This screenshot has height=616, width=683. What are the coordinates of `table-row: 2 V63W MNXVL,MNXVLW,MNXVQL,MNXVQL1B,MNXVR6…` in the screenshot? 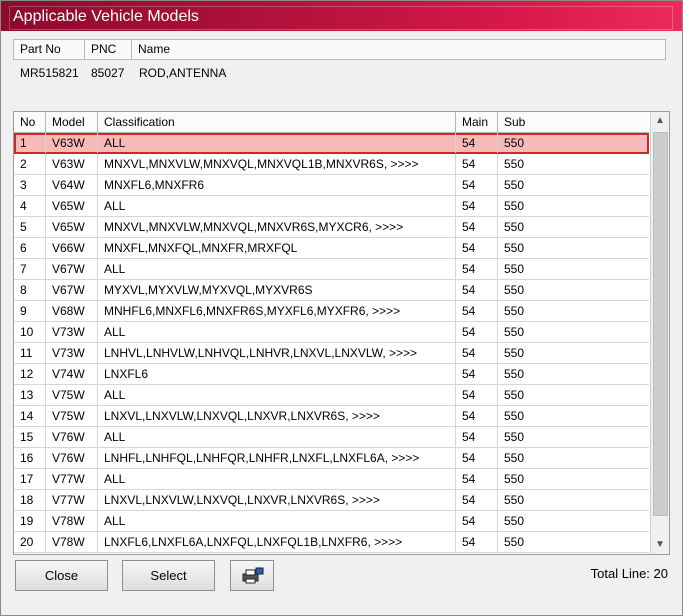 It's located at (331, 164).